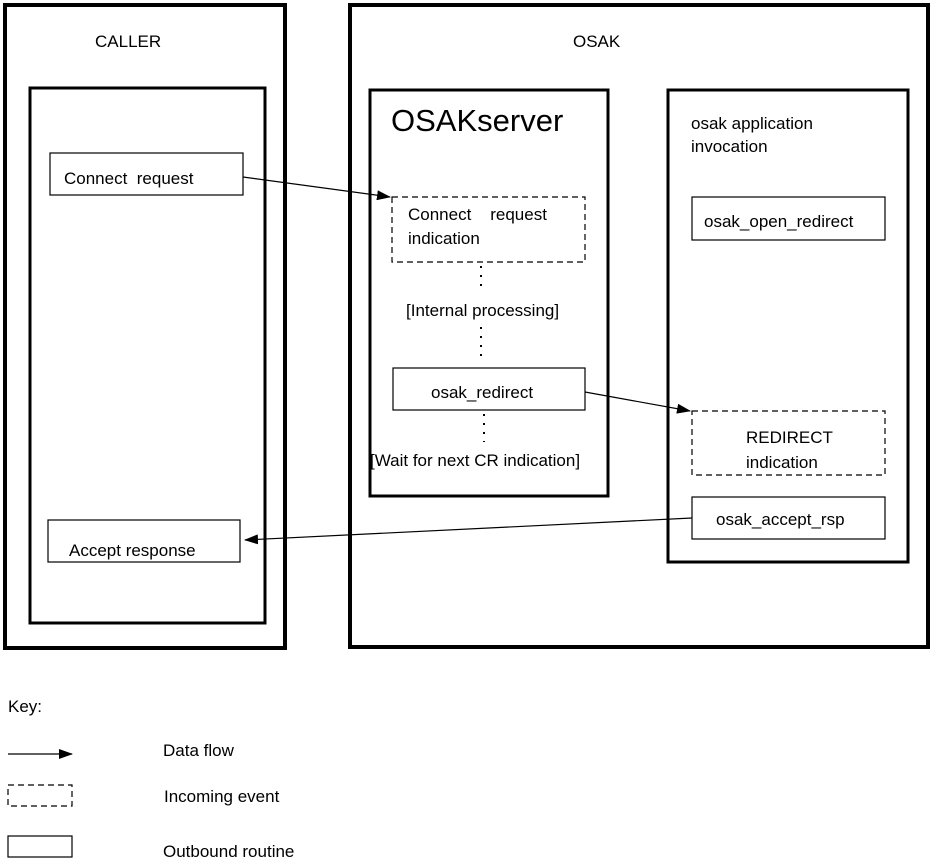  Describe the element at coordinates (128, 41) in the screenshot. I see `caller-title: CALLER` at that location.